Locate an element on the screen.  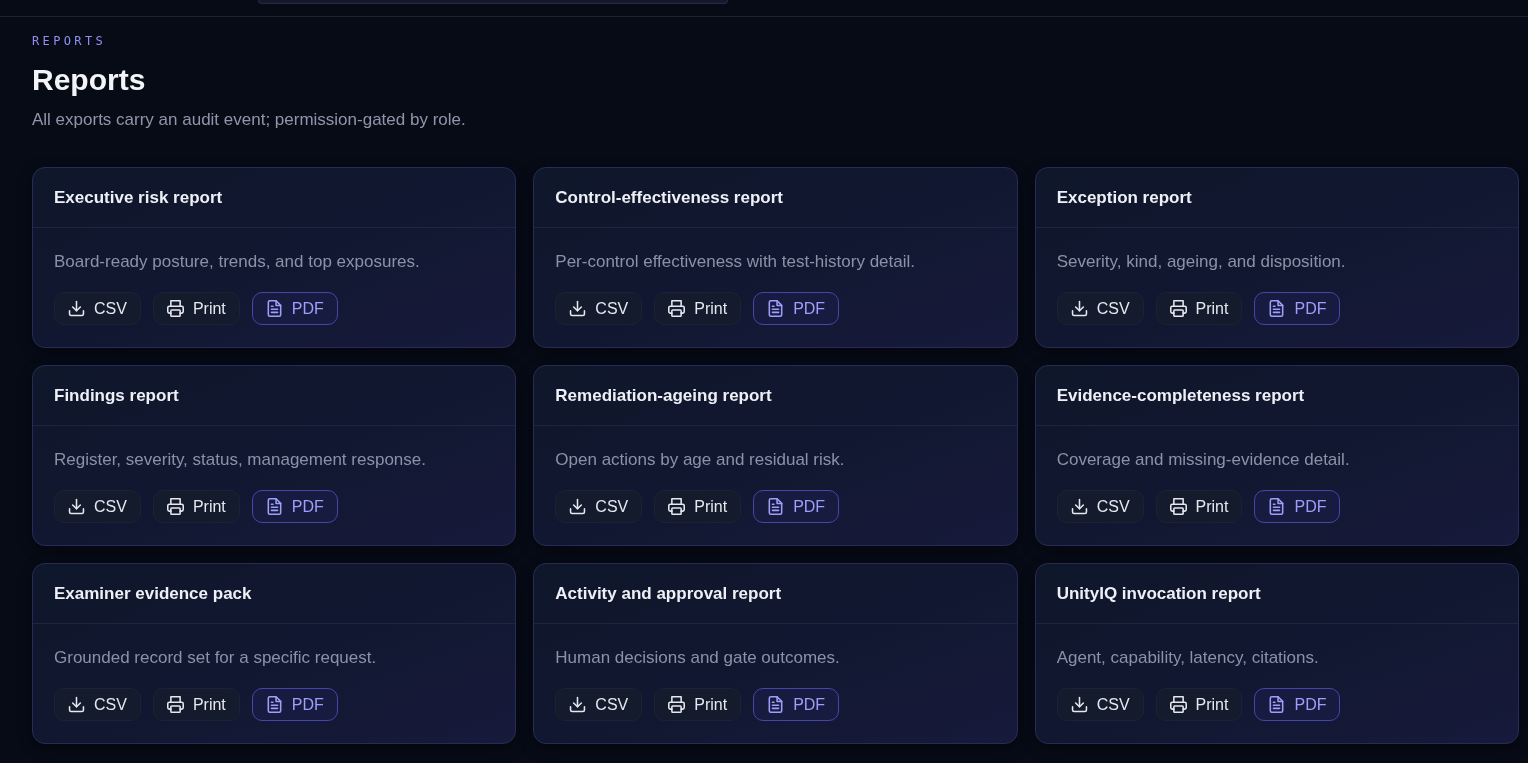
card-description: Human decisions and gate outcomes. is located at coordinates (697, 658).